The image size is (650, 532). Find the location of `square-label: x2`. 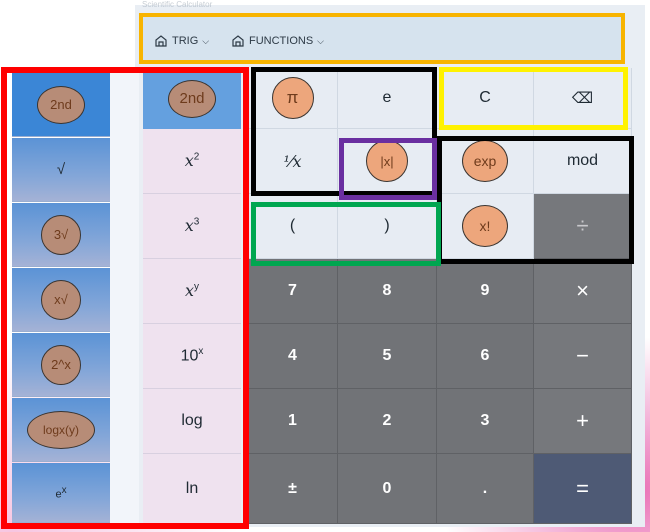

square-label: x2 is located at coordinates (192, 160).